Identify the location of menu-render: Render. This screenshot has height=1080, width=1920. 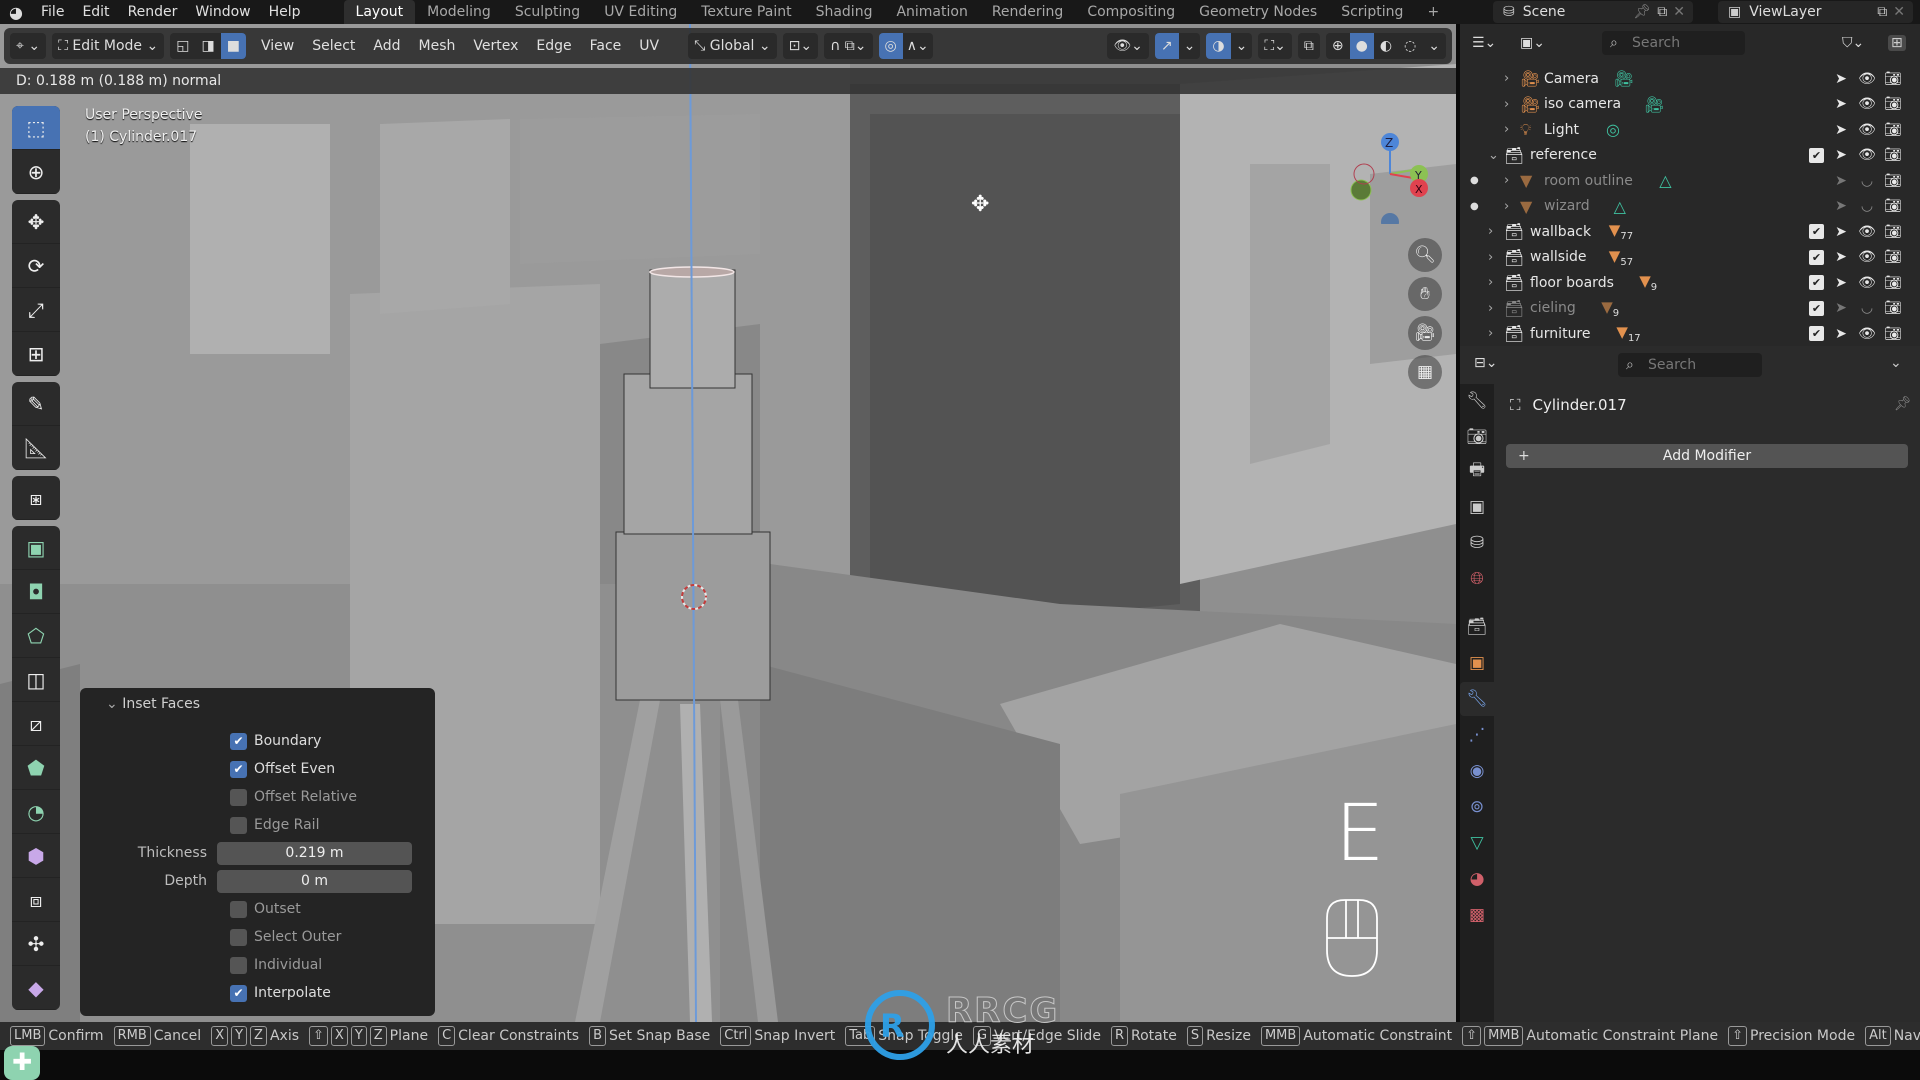
(153, 12).